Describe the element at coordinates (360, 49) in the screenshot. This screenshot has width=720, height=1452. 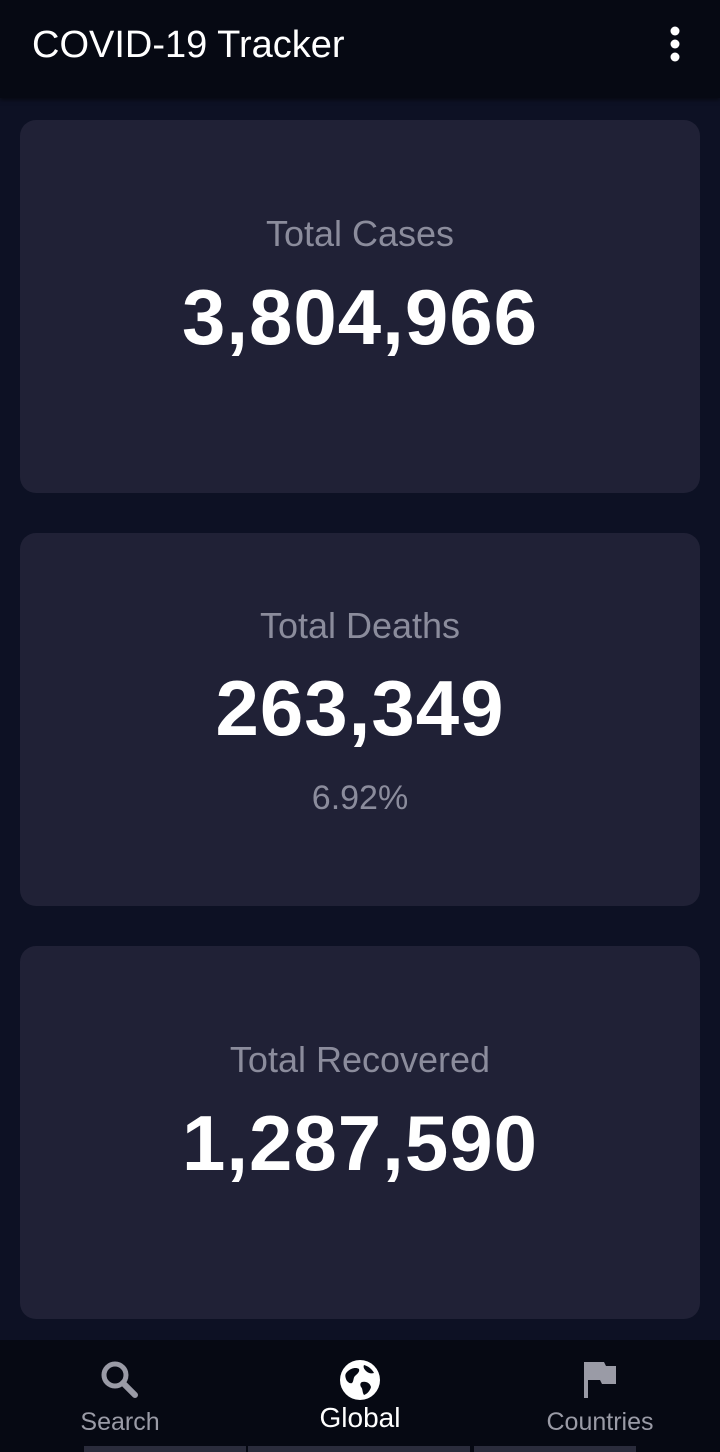
I see `app-bar: COVID-19 Tracker` at that location.